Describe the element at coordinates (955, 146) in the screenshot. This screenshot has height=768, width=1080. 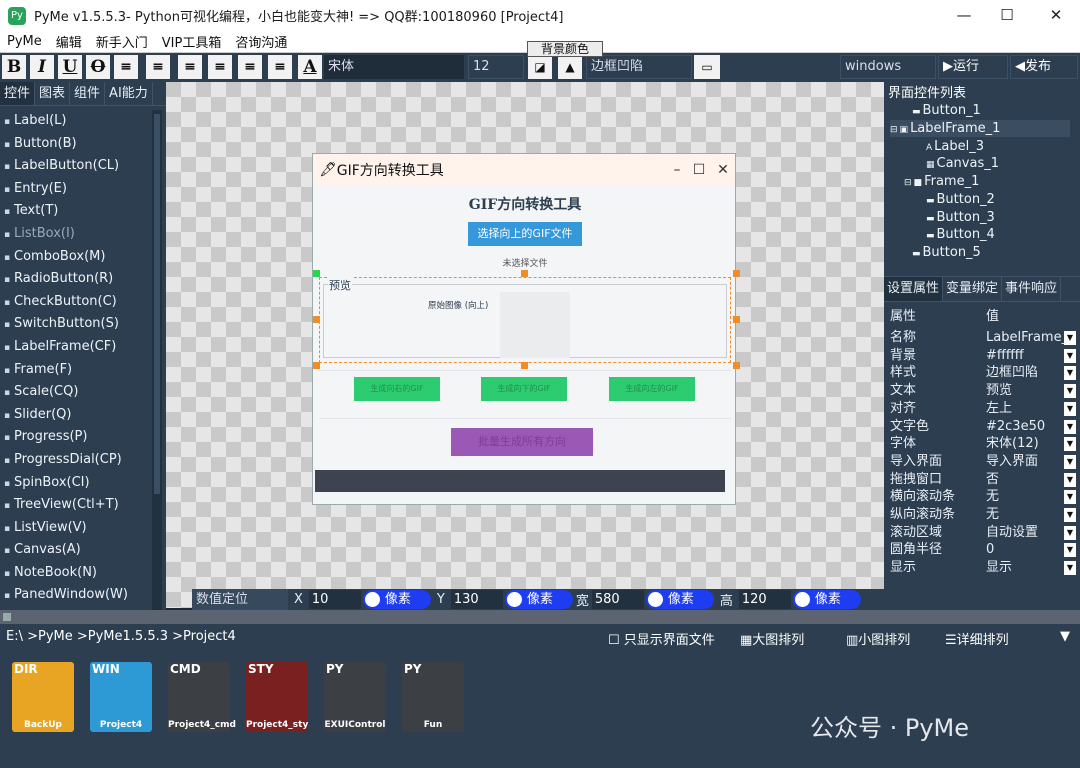
I see `tree-node-label-3: A Label_3` at that location.